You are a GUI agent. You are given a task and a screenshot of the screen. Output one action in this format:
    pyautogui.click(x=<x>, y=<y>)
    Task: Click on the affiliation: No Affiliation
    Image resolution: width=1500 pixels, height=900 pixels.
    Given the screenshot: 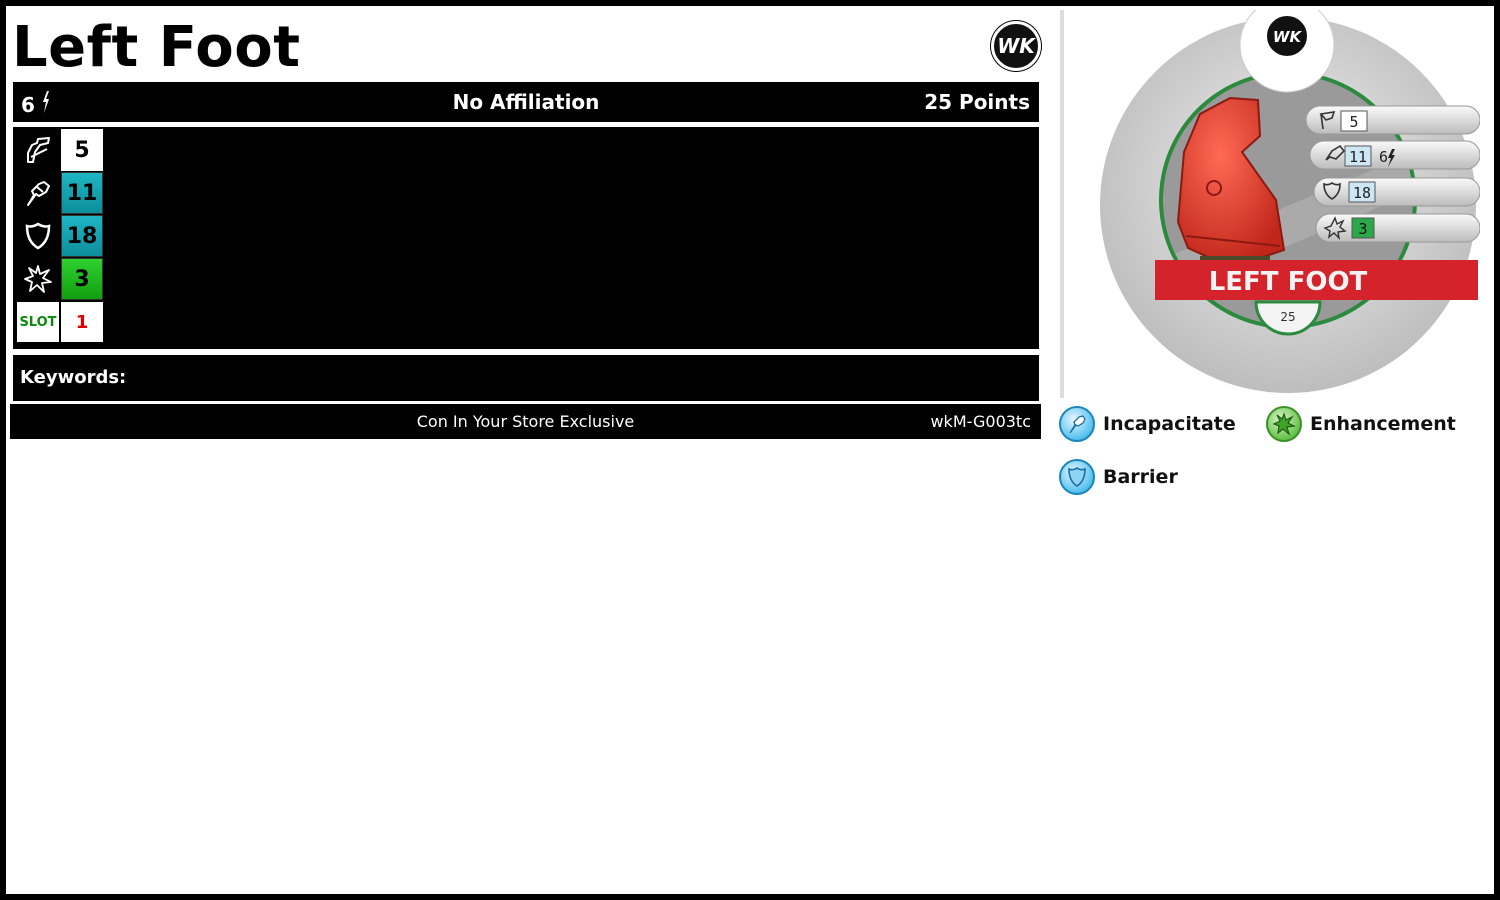 What is the action you would take?
    pyautogui.click(x=526, y=102)
    